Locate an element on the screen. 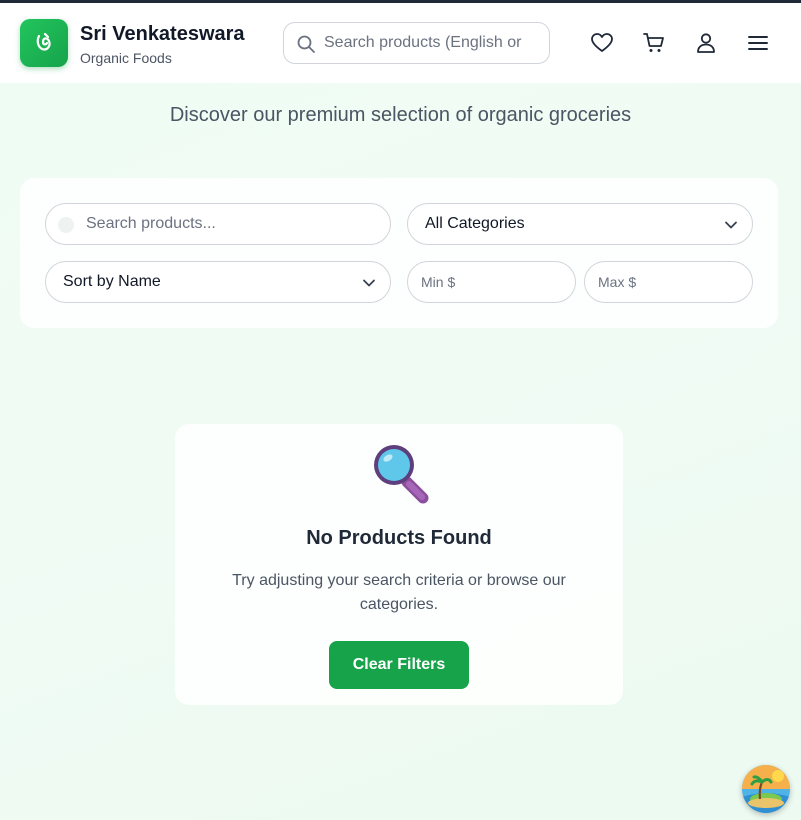 This screenshot has width=801, height=820. empty-state-title: No Products Found is located at coordinates (399, 538).